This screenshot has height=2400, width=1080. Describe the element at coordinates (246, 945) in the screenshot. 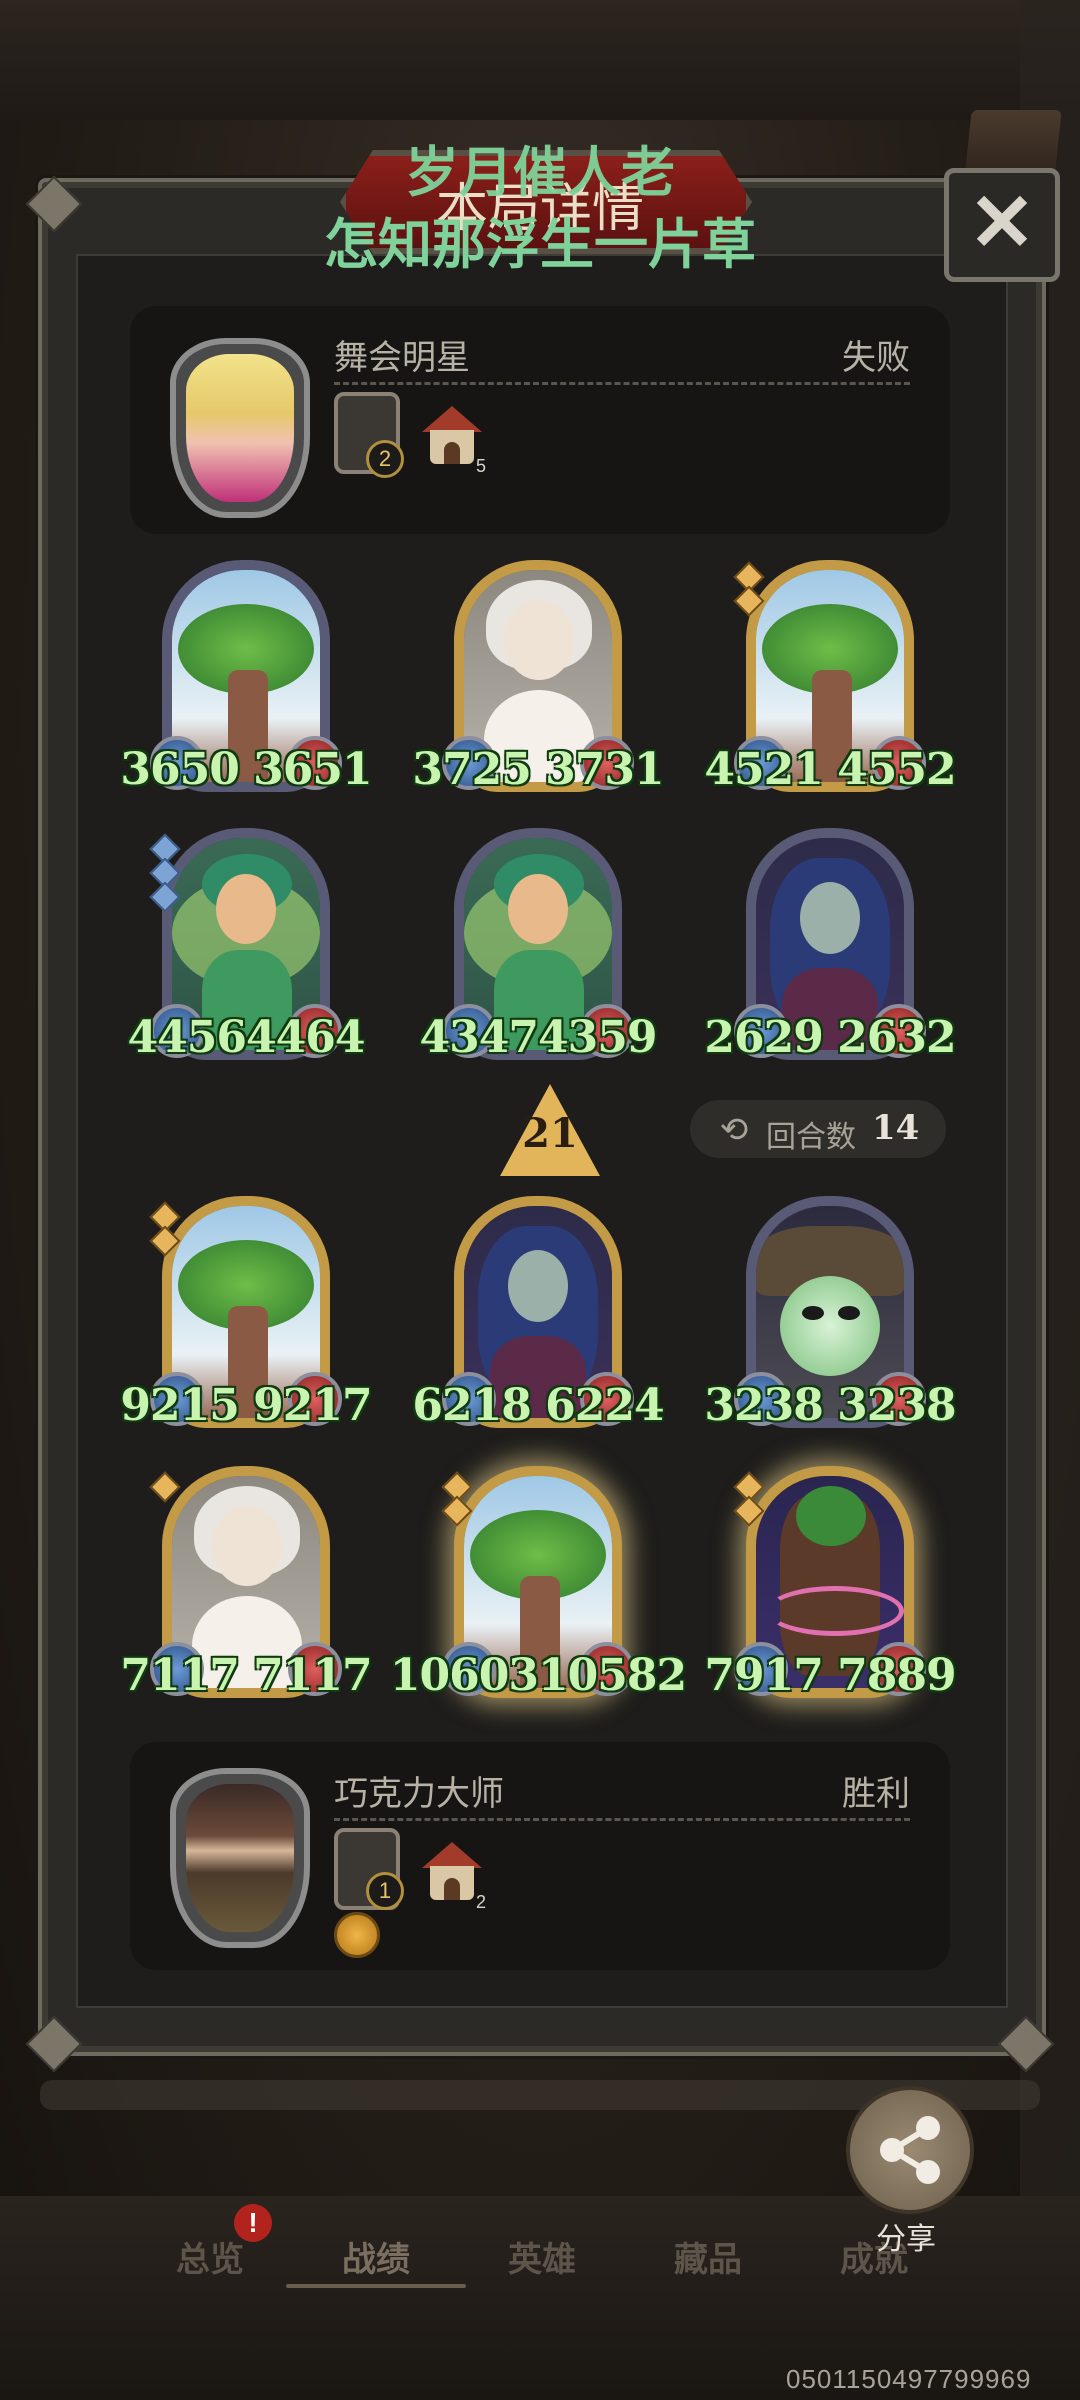

I see `unit-card: 44564464` at that location.